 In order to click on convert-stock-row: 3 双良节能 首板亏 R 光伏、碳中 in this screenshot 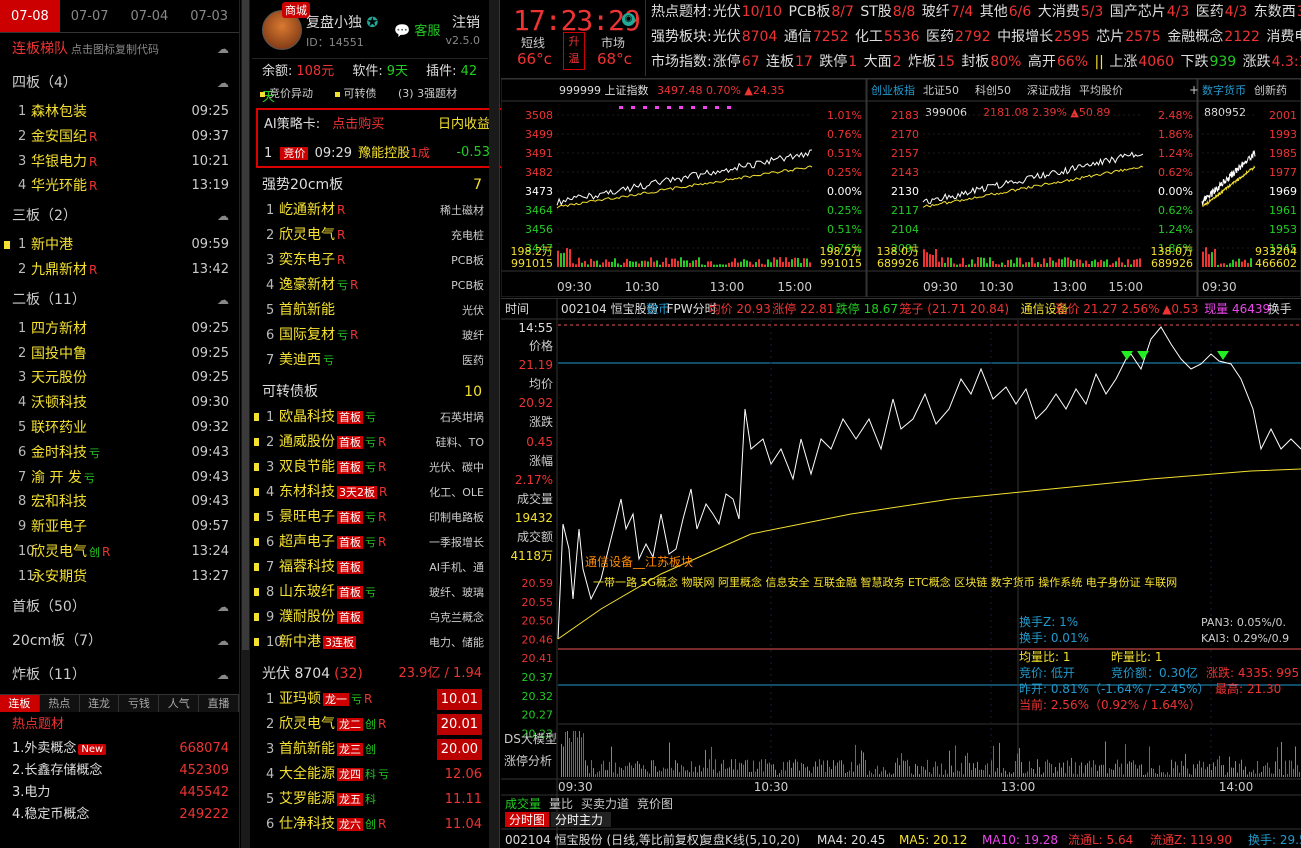, I will do `click(370, 467)`.